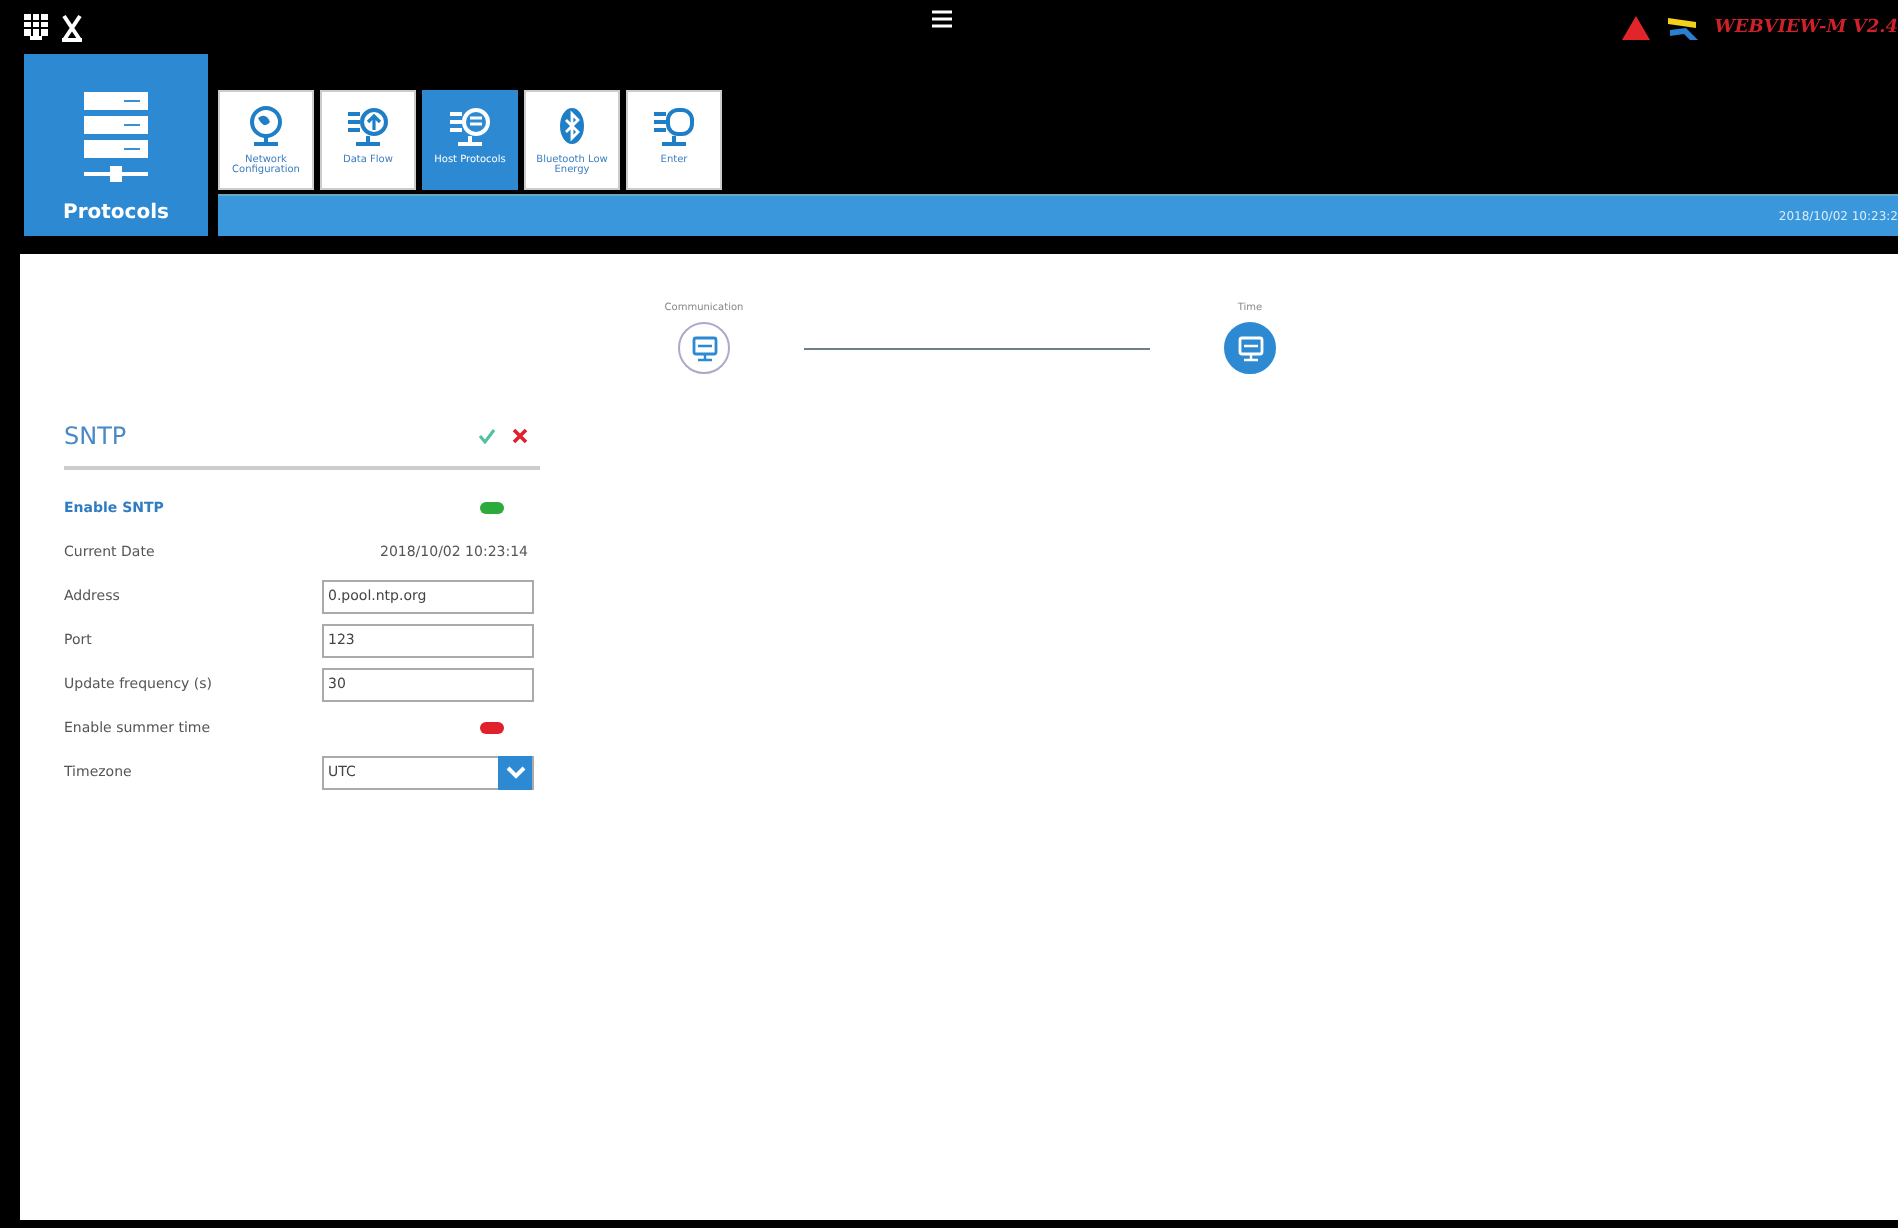 This screenshot has height=1228, width=1898. I want to click on app-title: WEBVIEW-M V2.4, so click(1806, 28).